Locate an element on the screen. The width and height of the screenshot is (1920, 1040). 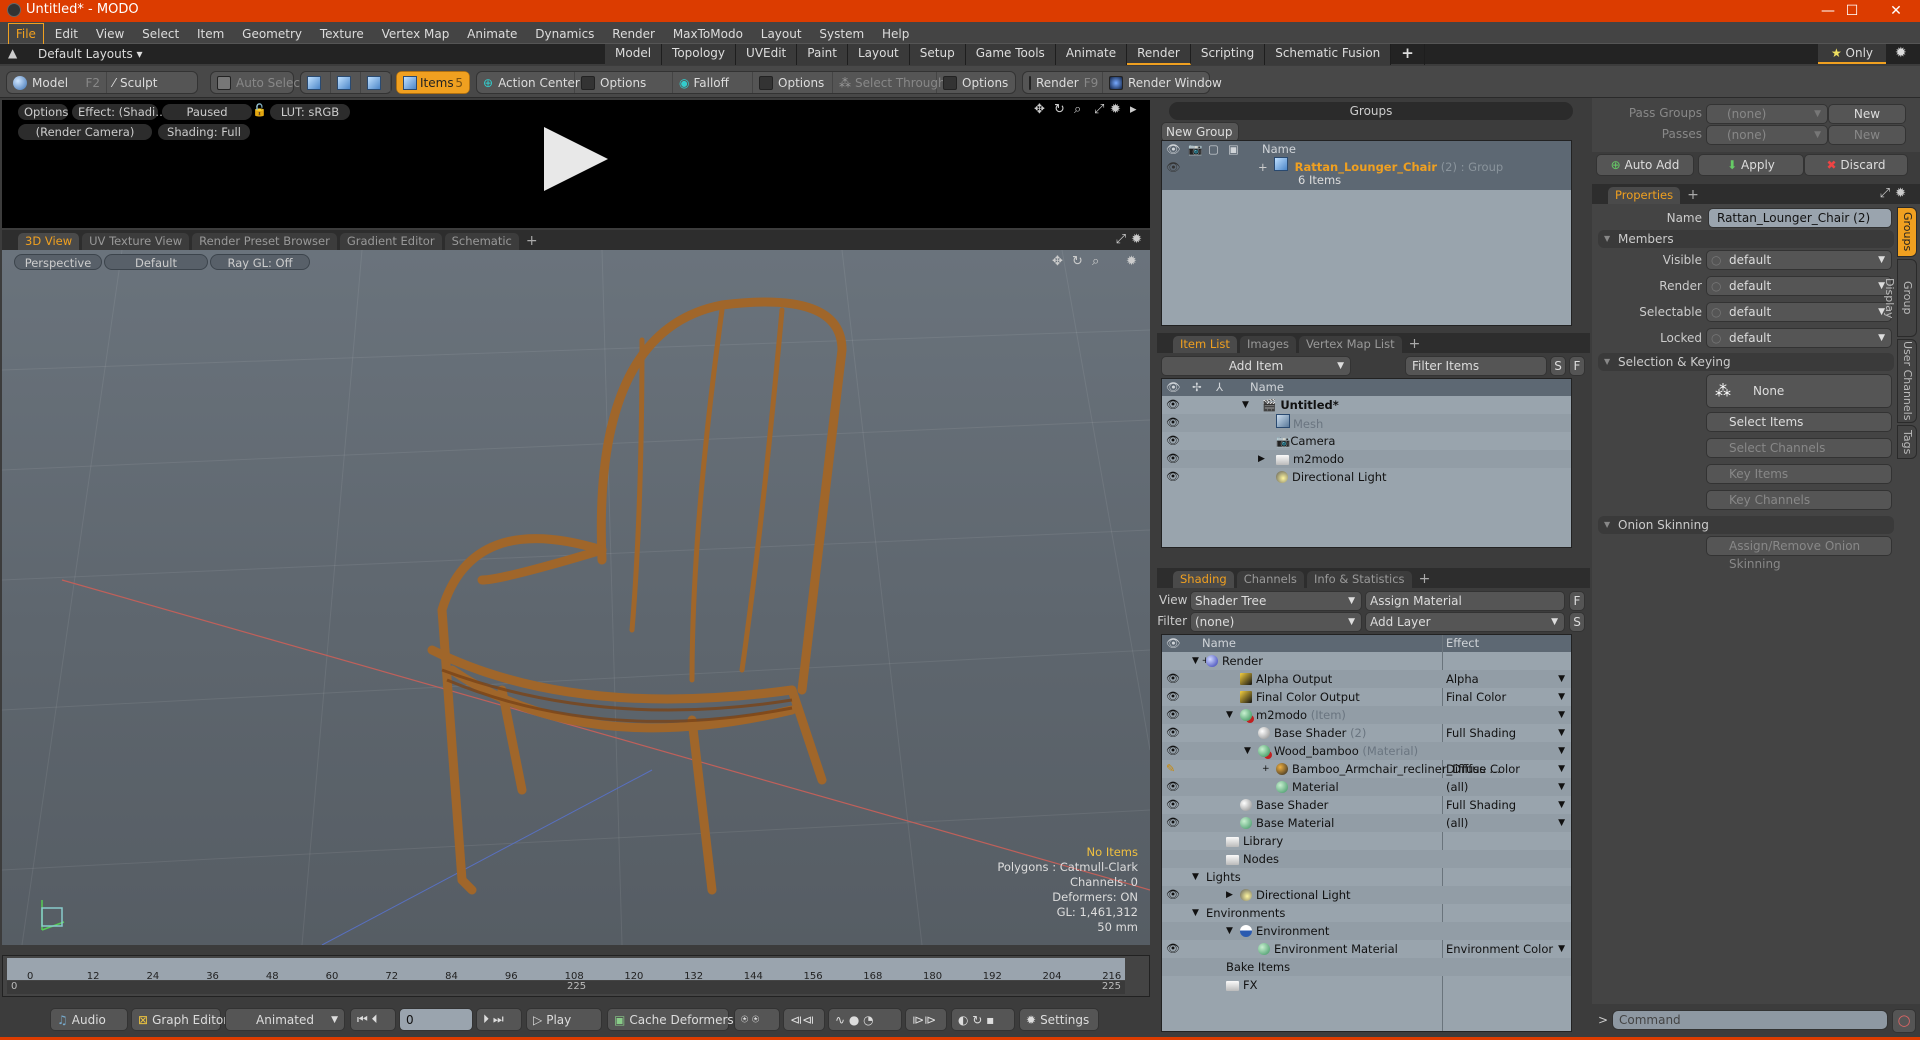
layout-tab-uvedit: UVEdit is located at coordinates (767, 54).